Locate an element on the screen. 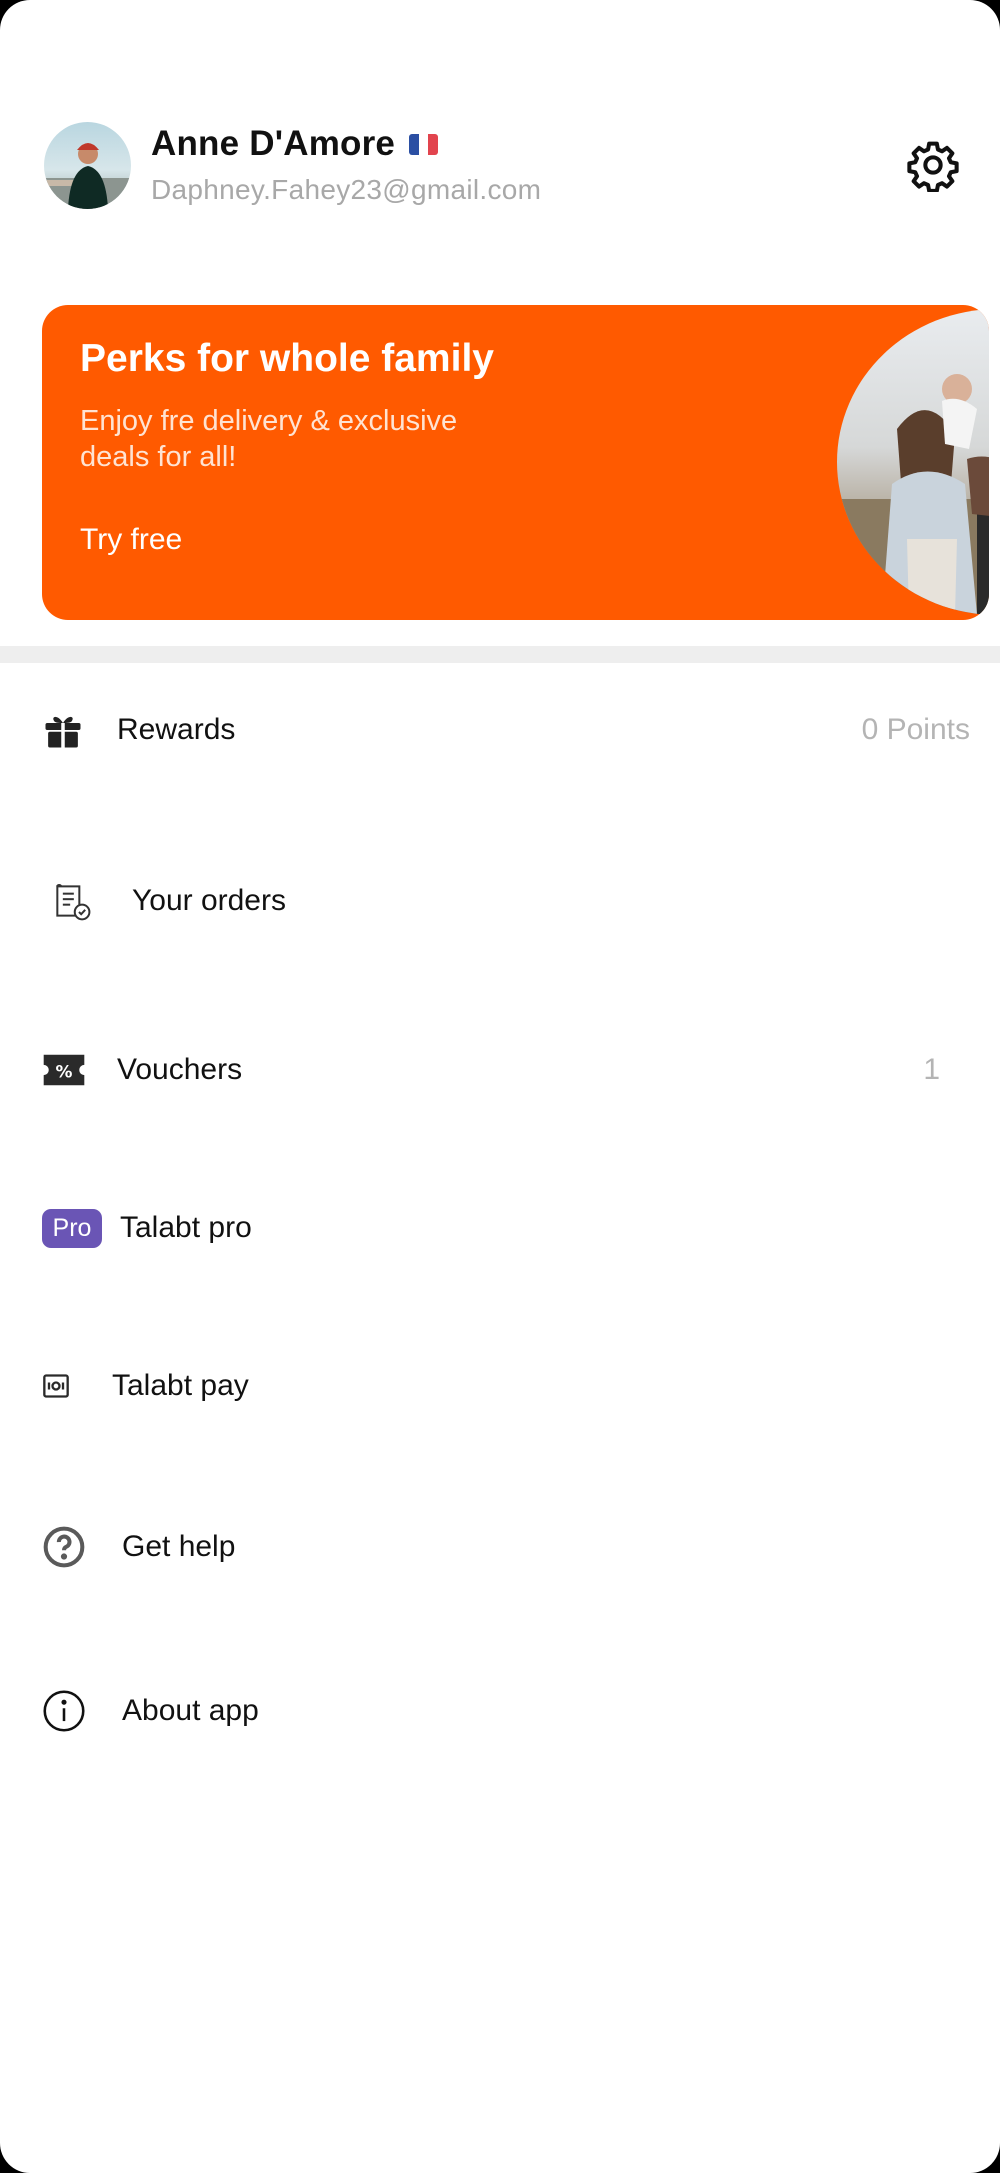 Image resolution: width=1000 pixels, height=2173 pixels. profile-header: Anne D'Amore Daphney.Fahey23@gmail.com is located at coordinates (502, 165).